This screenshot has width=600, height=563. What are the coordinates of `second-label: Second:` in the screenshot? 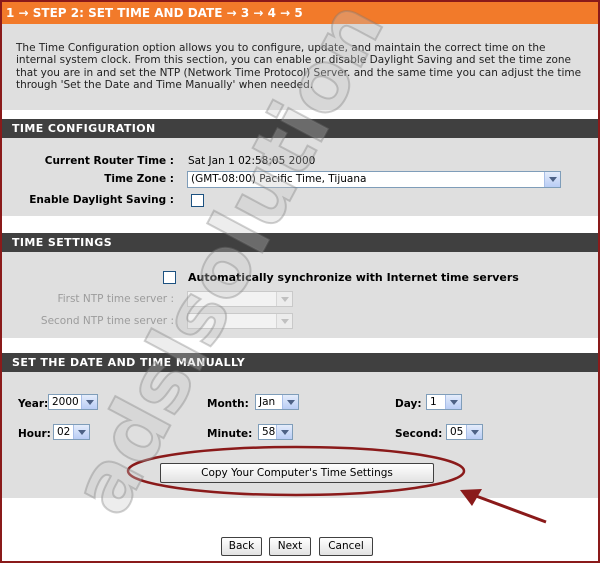 It's located at (419, 434).